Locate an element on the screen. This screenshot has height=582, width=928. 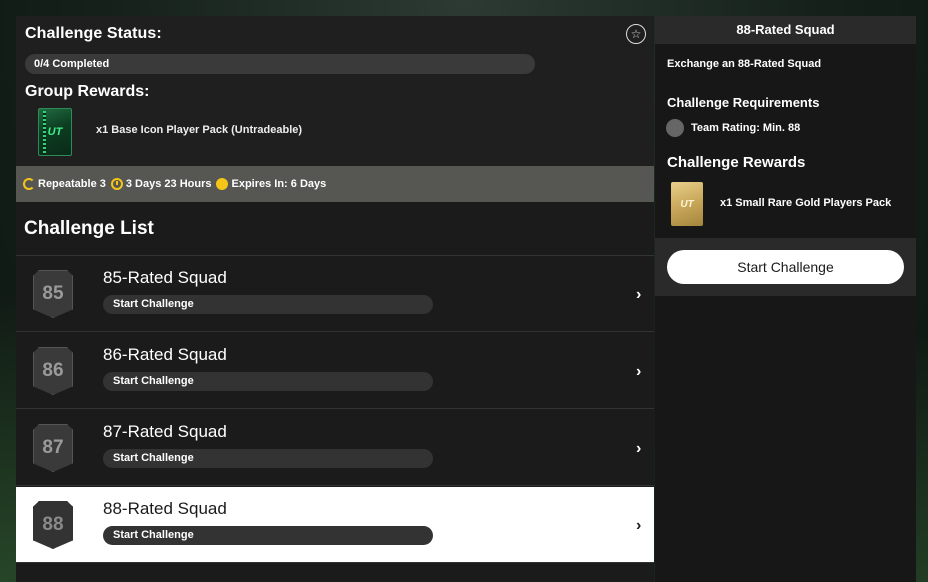
timer-icon is located at coordinates (222, 184).